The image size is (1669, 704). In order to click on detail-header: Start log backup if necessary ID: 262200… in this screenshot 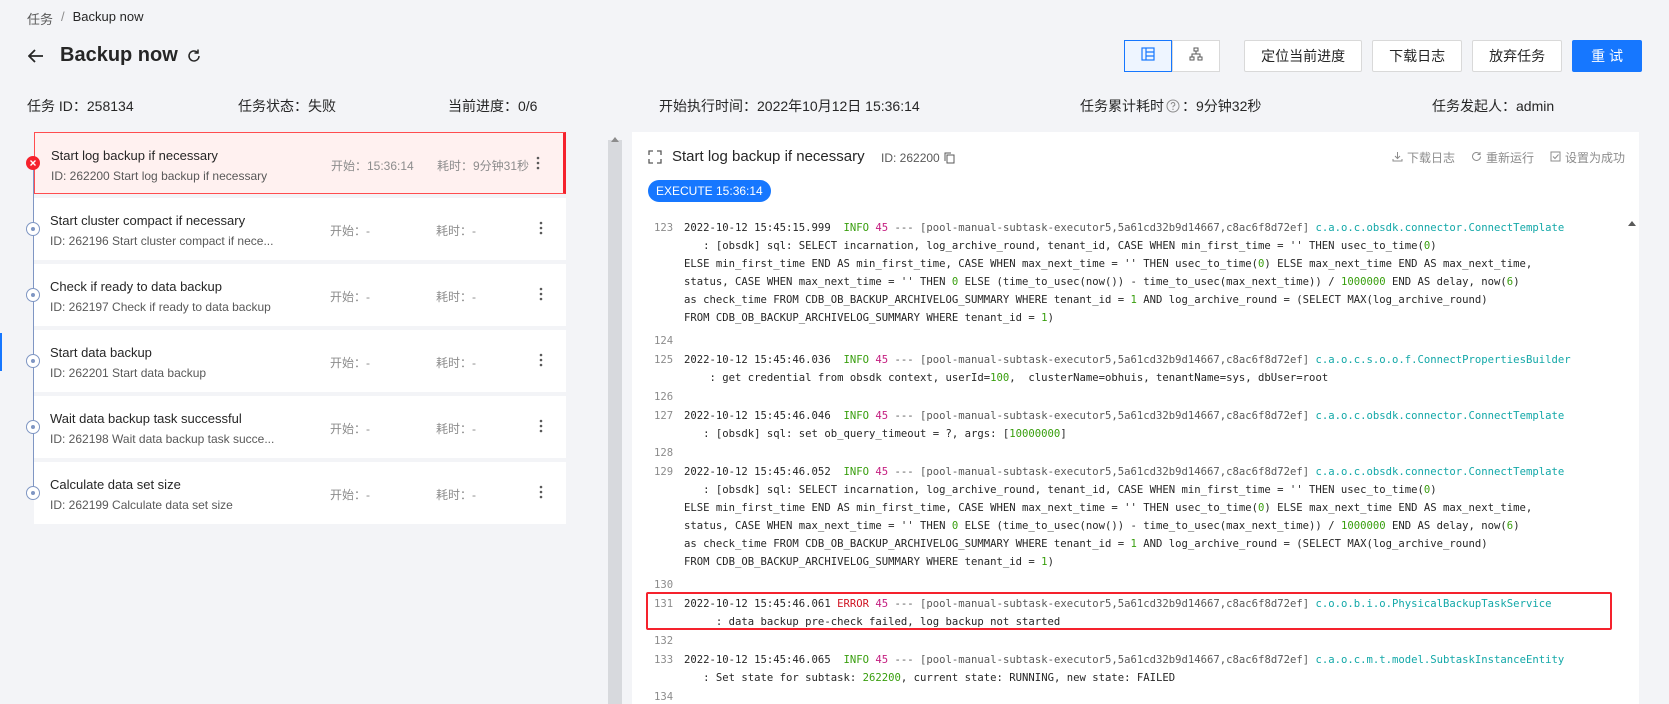, I will do `click(1135, 174)`.